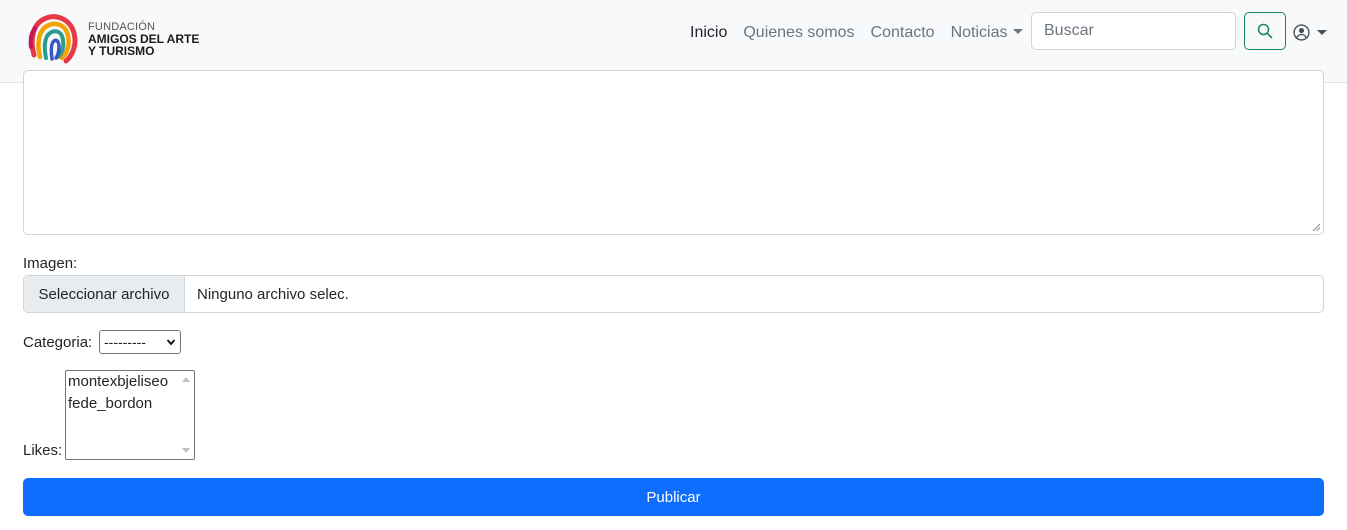 Image resolution: width=1347 pixels, height=530 pixels. Describe the element at coordinates (121, 50) in the screenshot. I see `brand-line-3: Y TURISMO` at that location.